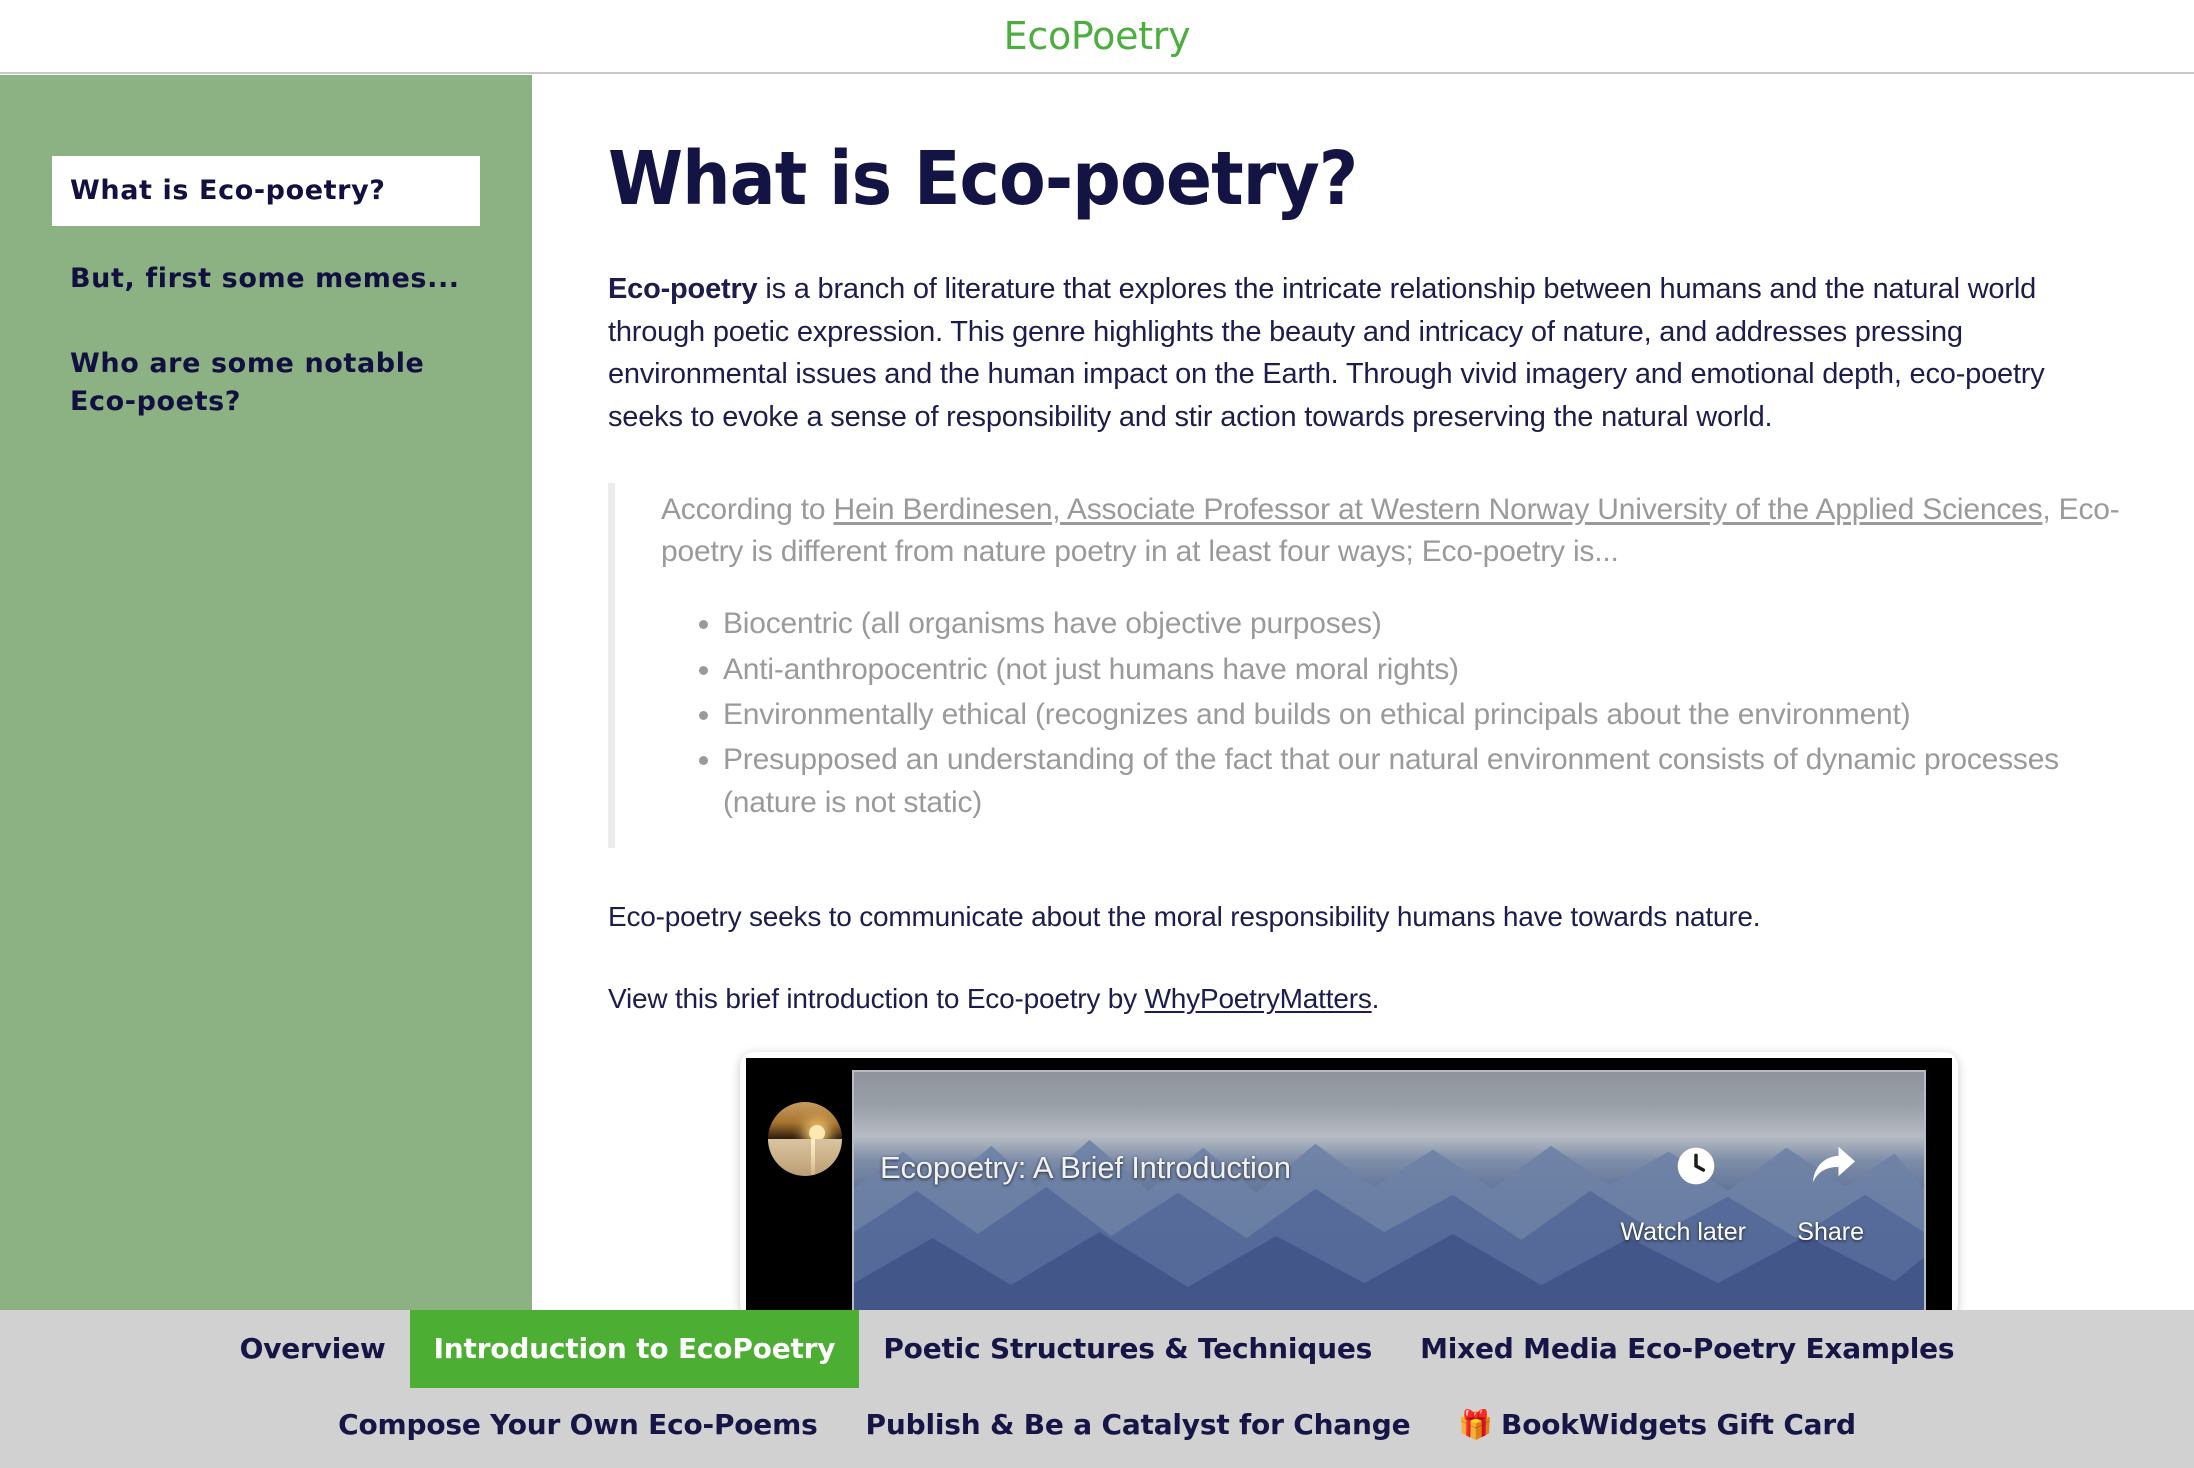 Image resolution: width=2194 pixels, height=1468 pixels. What do you see at coordinates (228, 190) in the screenshot?
I see `sidebar-item-label: What is Eco-poetry?` at bounding box center [228, 190].